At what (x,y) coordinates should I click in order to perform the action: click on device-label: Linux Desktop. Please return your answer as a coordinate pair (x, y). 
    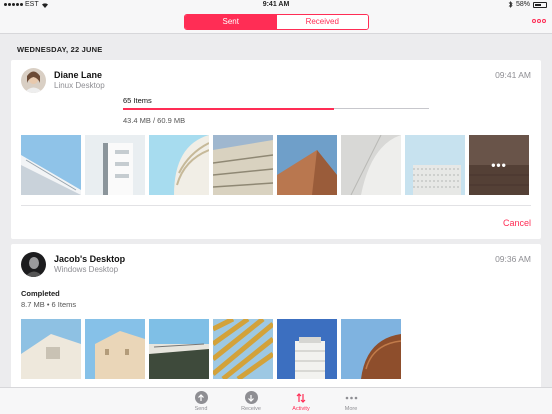
    Looking at the image, I should click on (79, 85).